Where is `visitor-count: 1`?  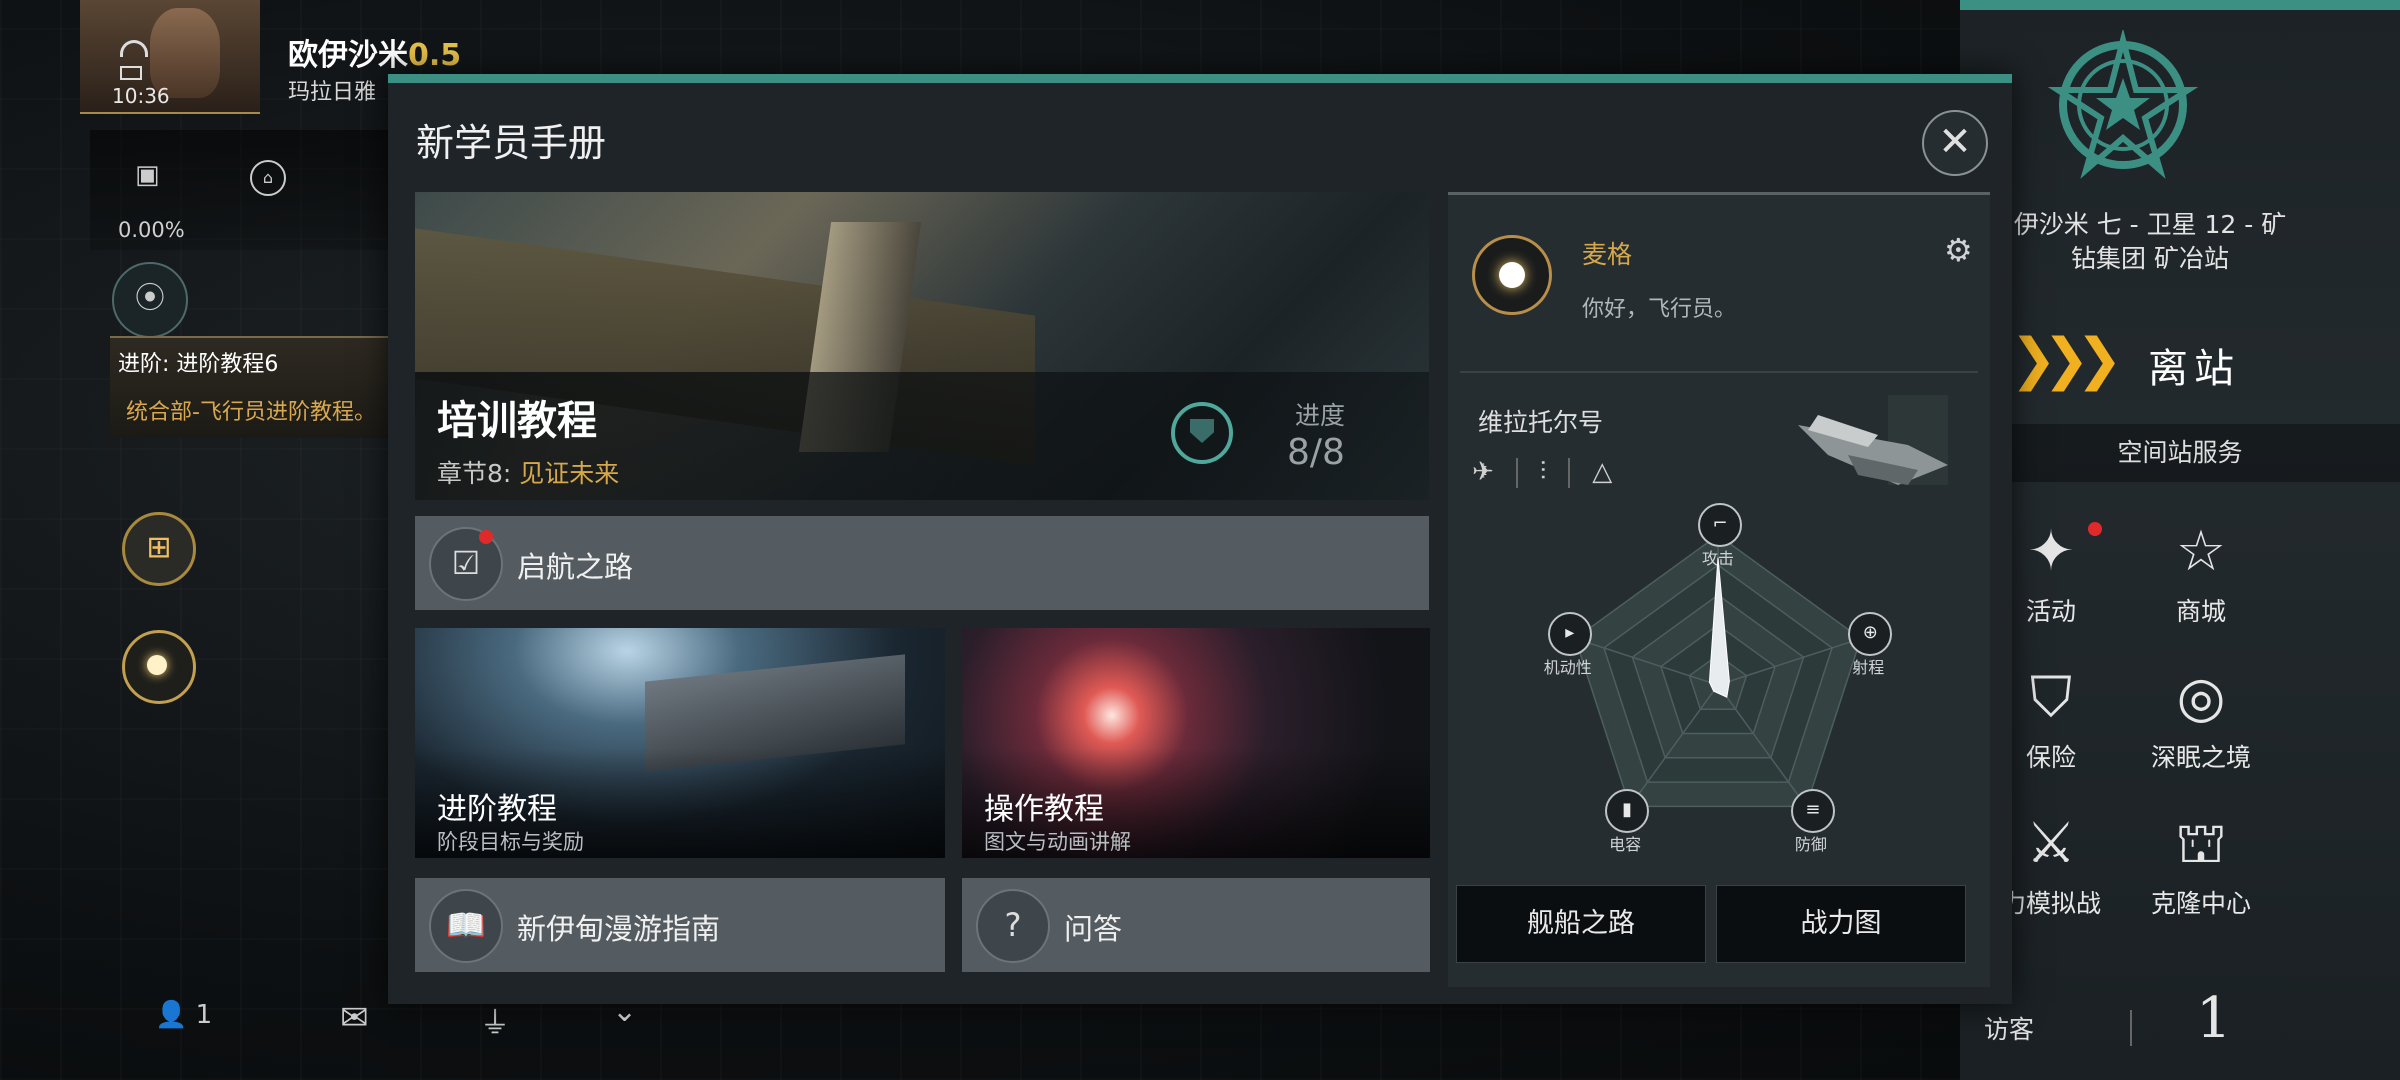
visitor-count: 1 is located at coordinates (2214, 1018).